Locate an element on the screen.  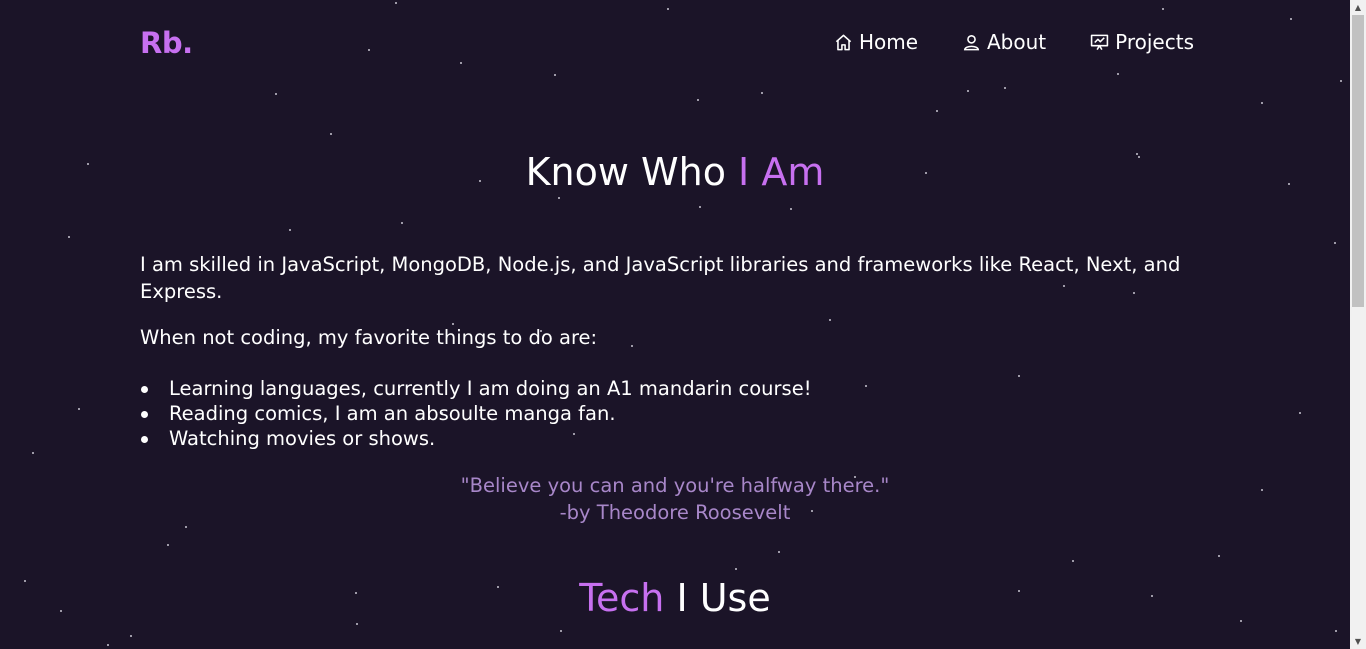
nav-home-label: Home is located at coordinates (888, 42).